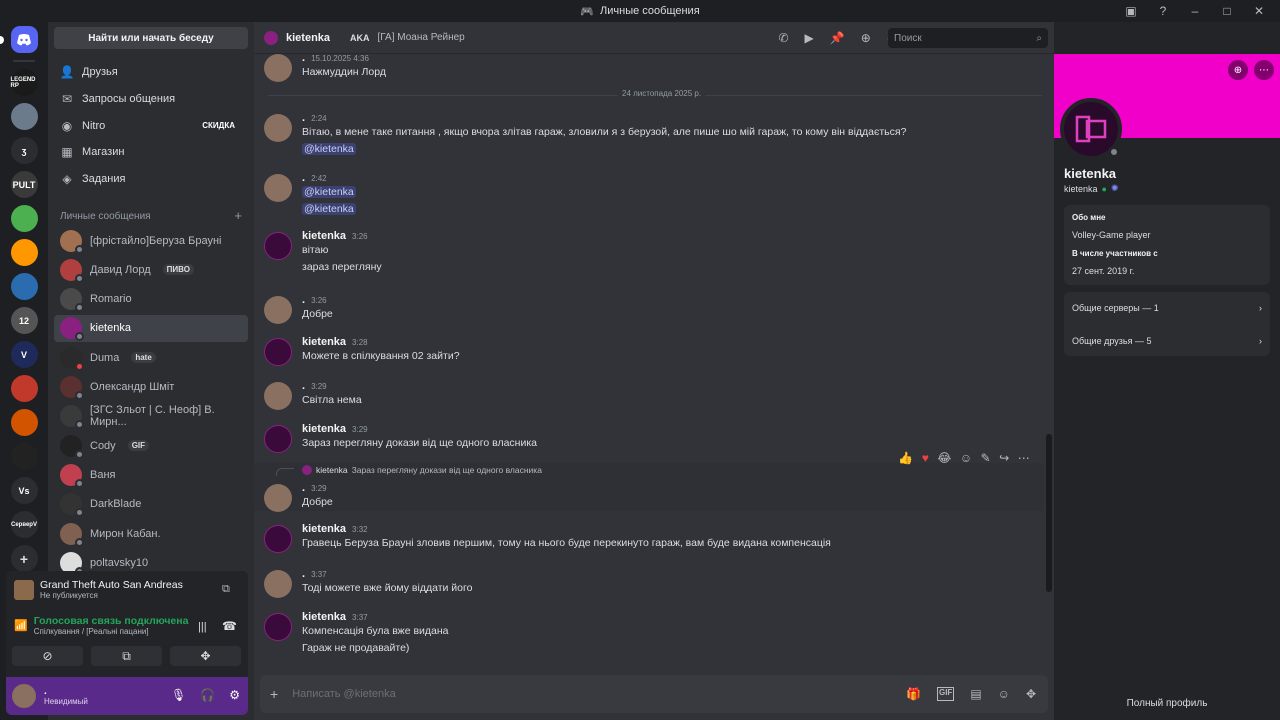 The image size is (1280, 720). What do you see at coordinates (47, 656) in the screenshot?
I see `camera-off-button: ⊘` at bounding box center [47, 656].